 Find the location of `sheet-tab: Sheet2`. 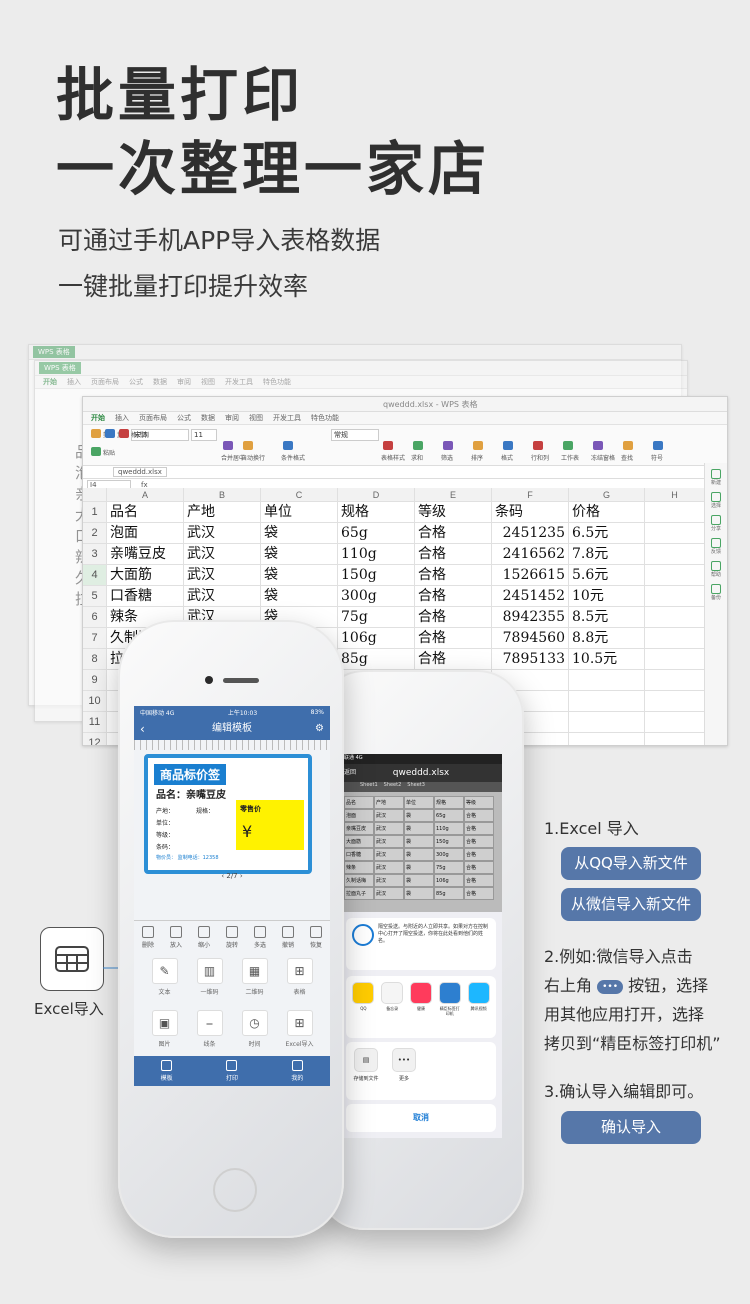

sheet-tab: Sheet2 is located at coordinates (393, 787).